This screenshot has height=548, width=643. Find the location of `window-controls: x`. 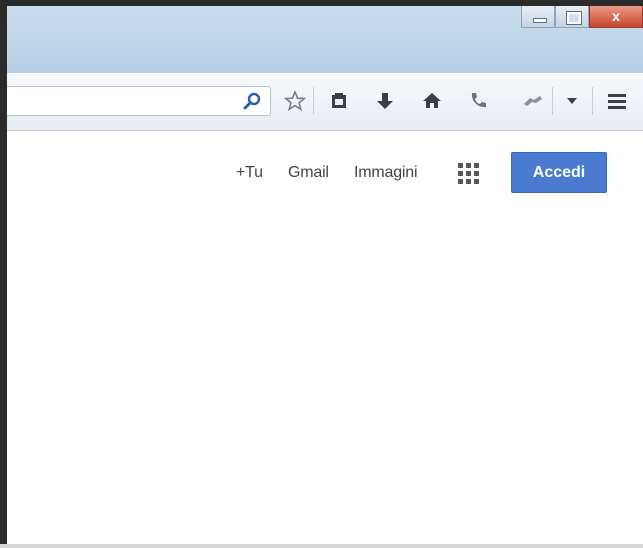

window-controls: x is located at coordinates (582, 18).